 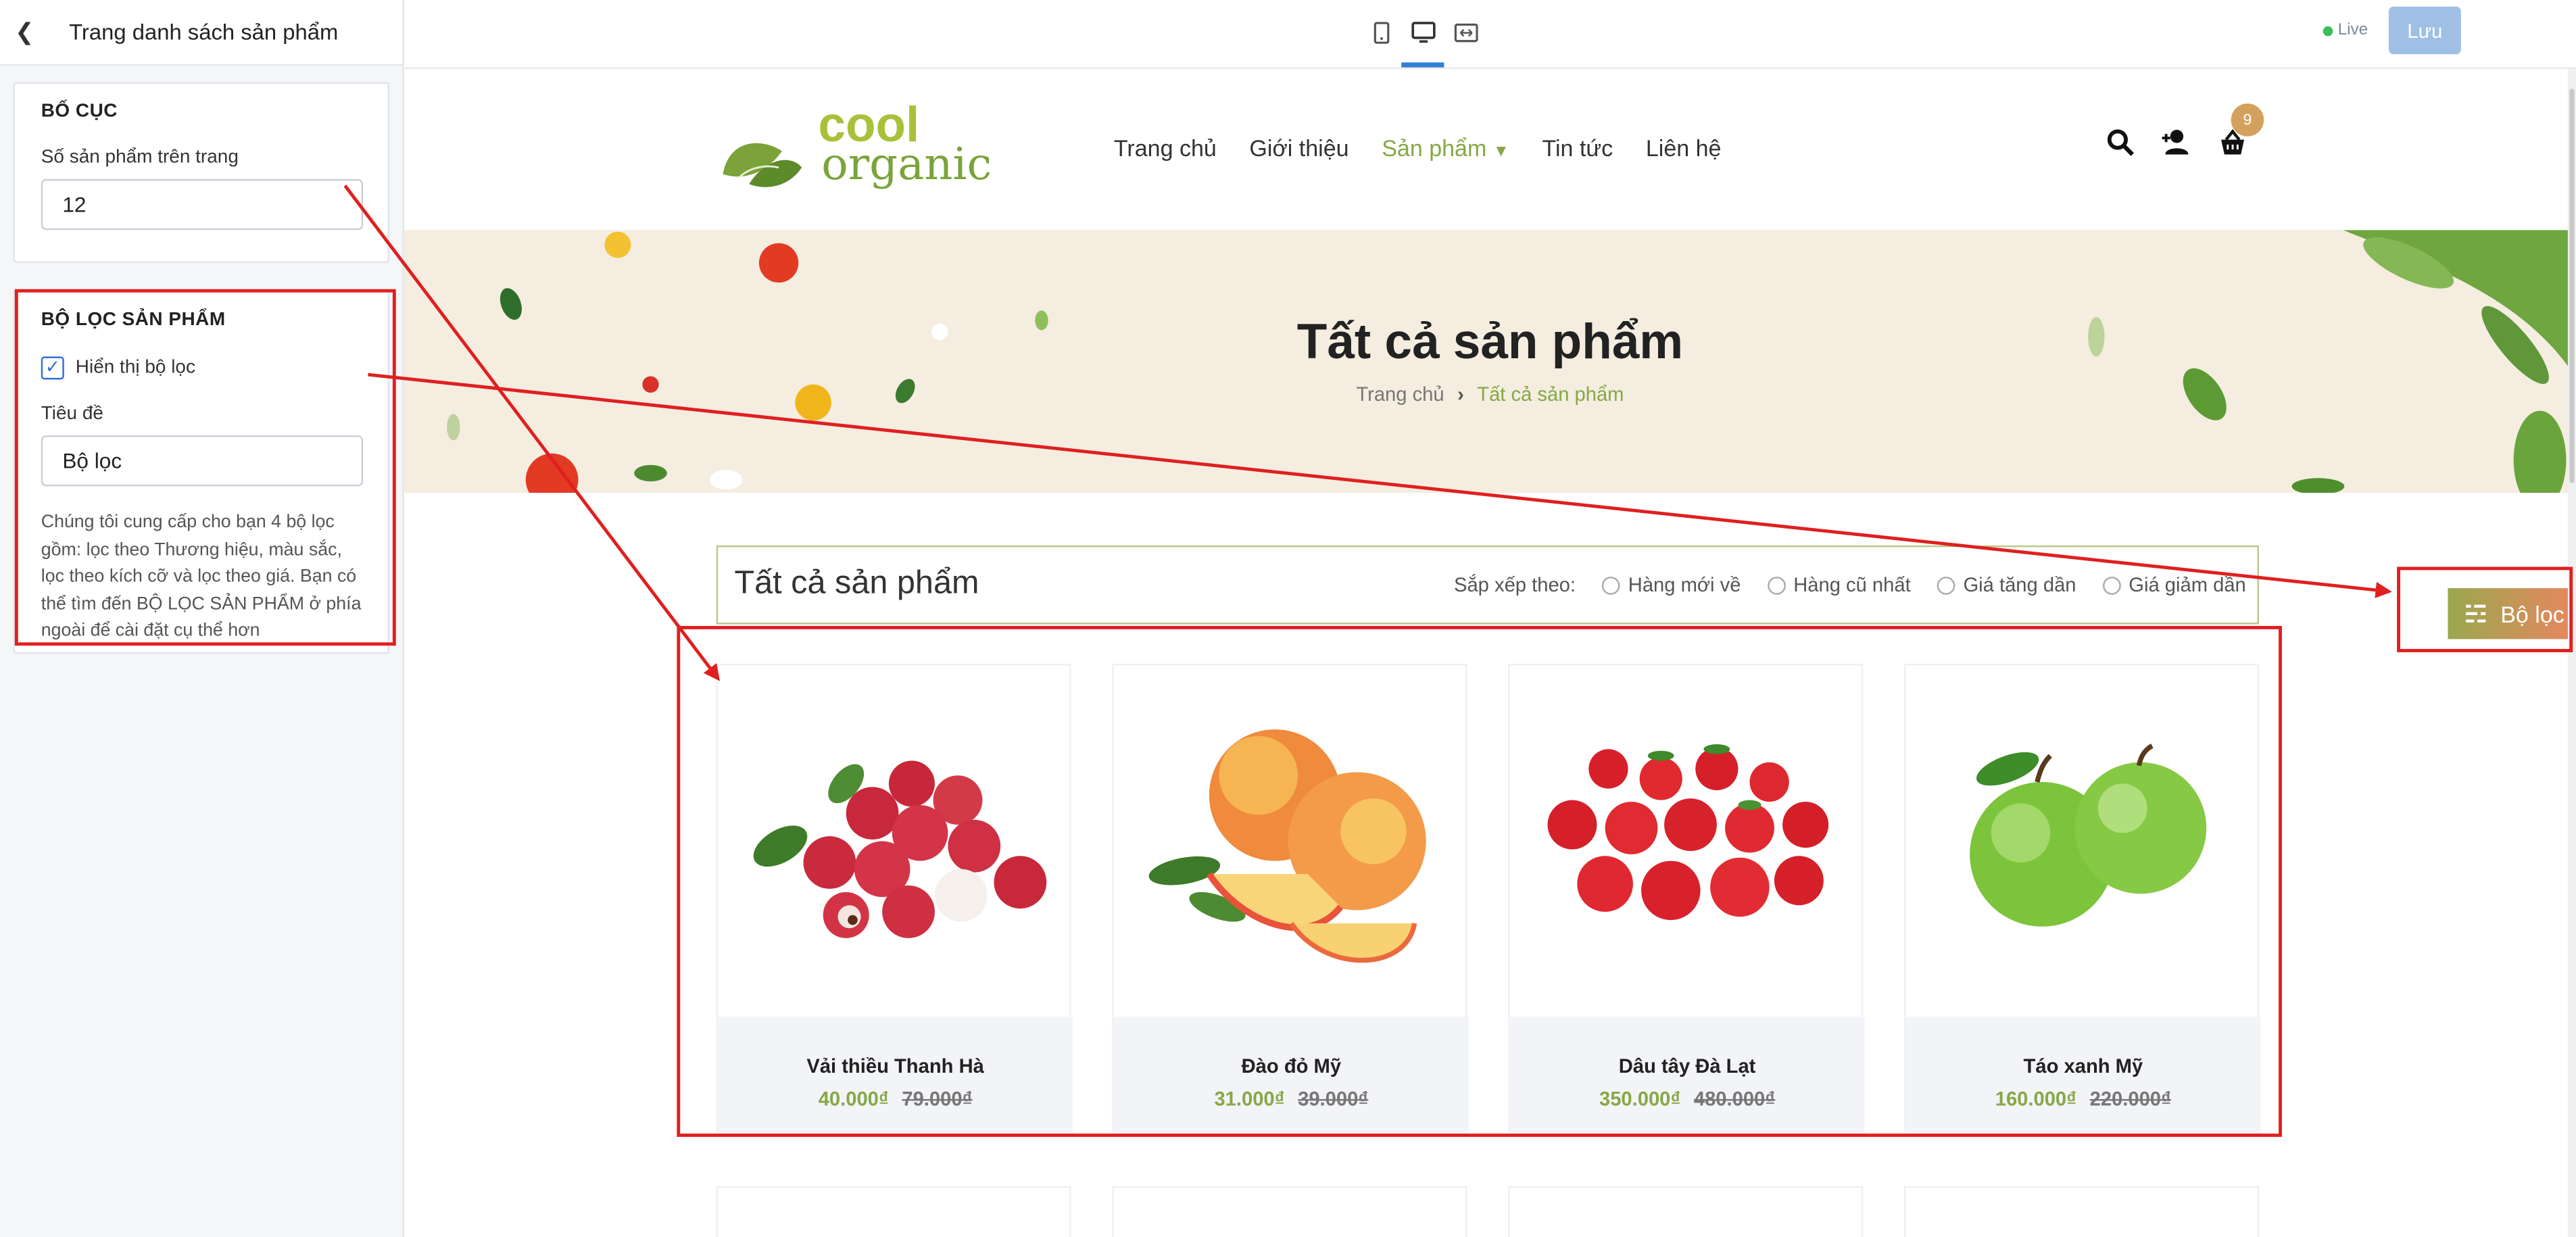 What do you see at coordinates (1946, 584) in the screenshot?
I see `sort-radio-price-asc` at bounding box center [1946, 584].